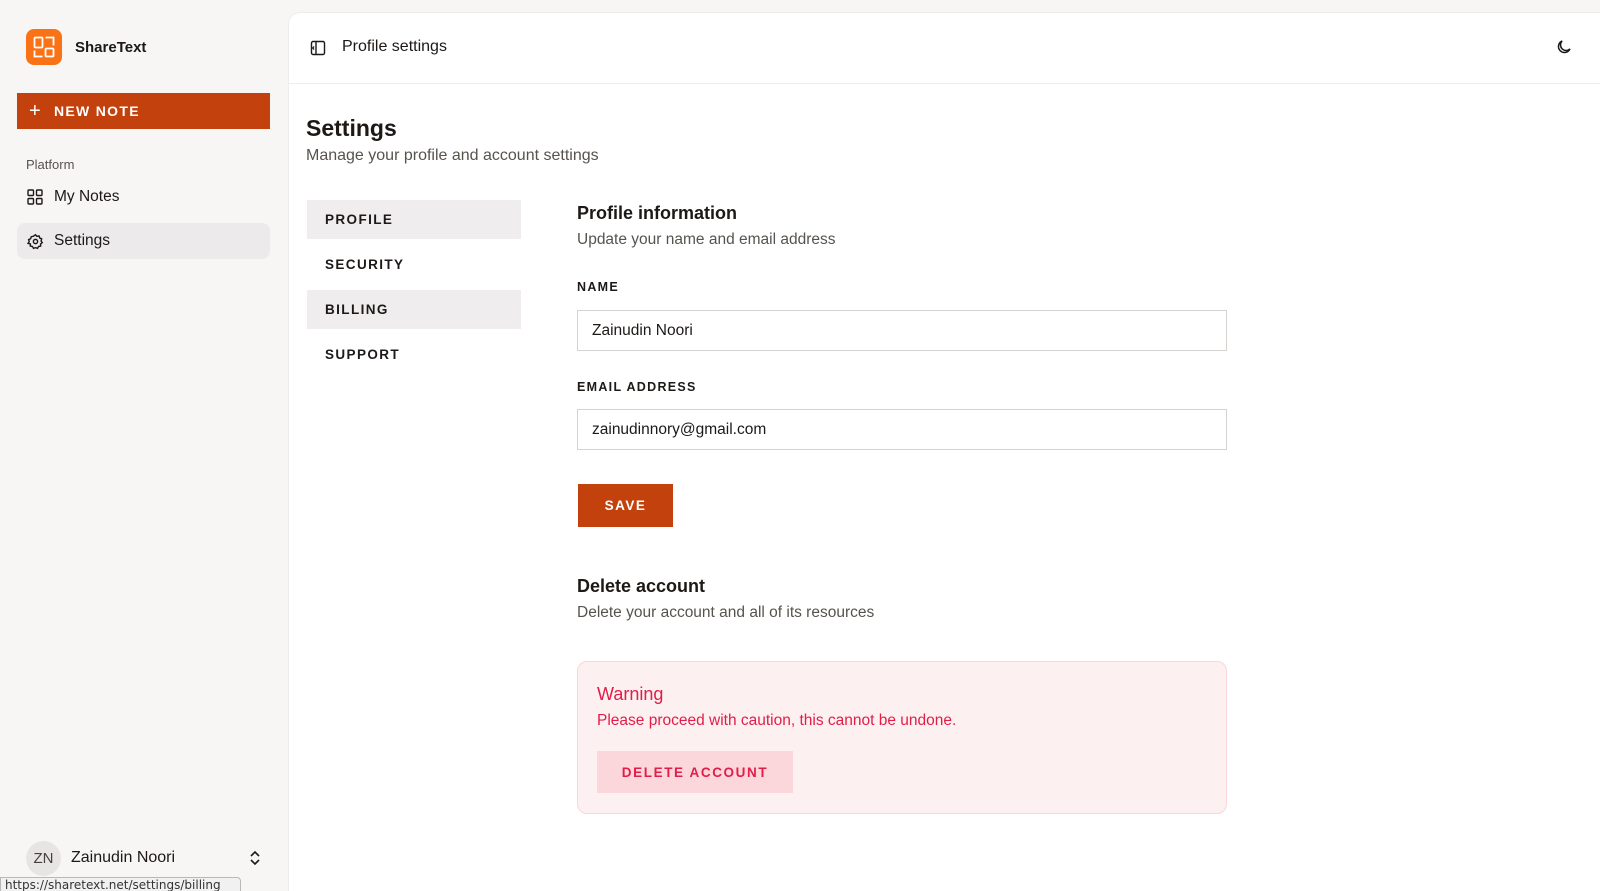 This screenshot has width=1600, height=891. I want to click on page-title: Settings, so click(351, 128).